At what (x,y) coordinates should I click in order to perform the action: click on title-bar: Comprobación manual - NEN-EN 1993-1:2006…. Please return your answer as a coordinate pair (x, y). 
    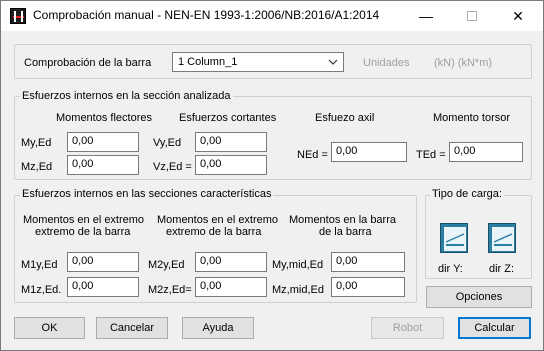
    Looking at the image, I should click on (272, 16).